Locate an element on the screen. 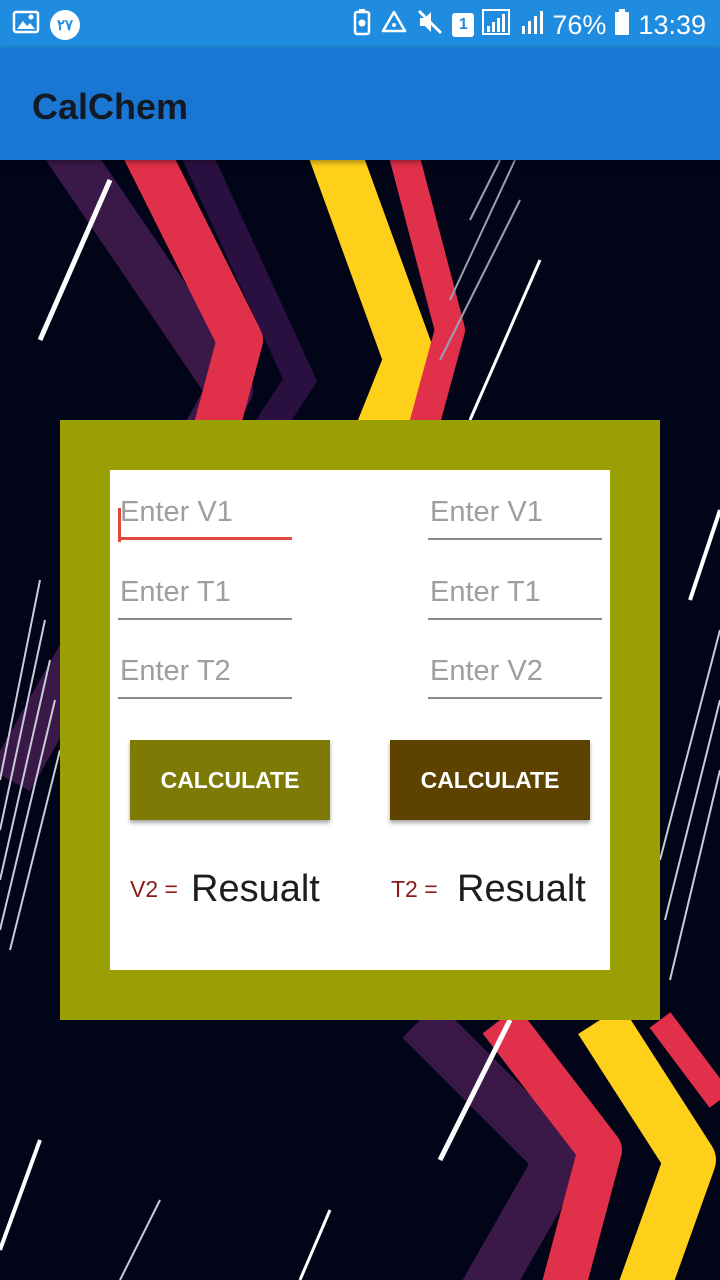  right-v2-field is located at coordinates (515, 673).